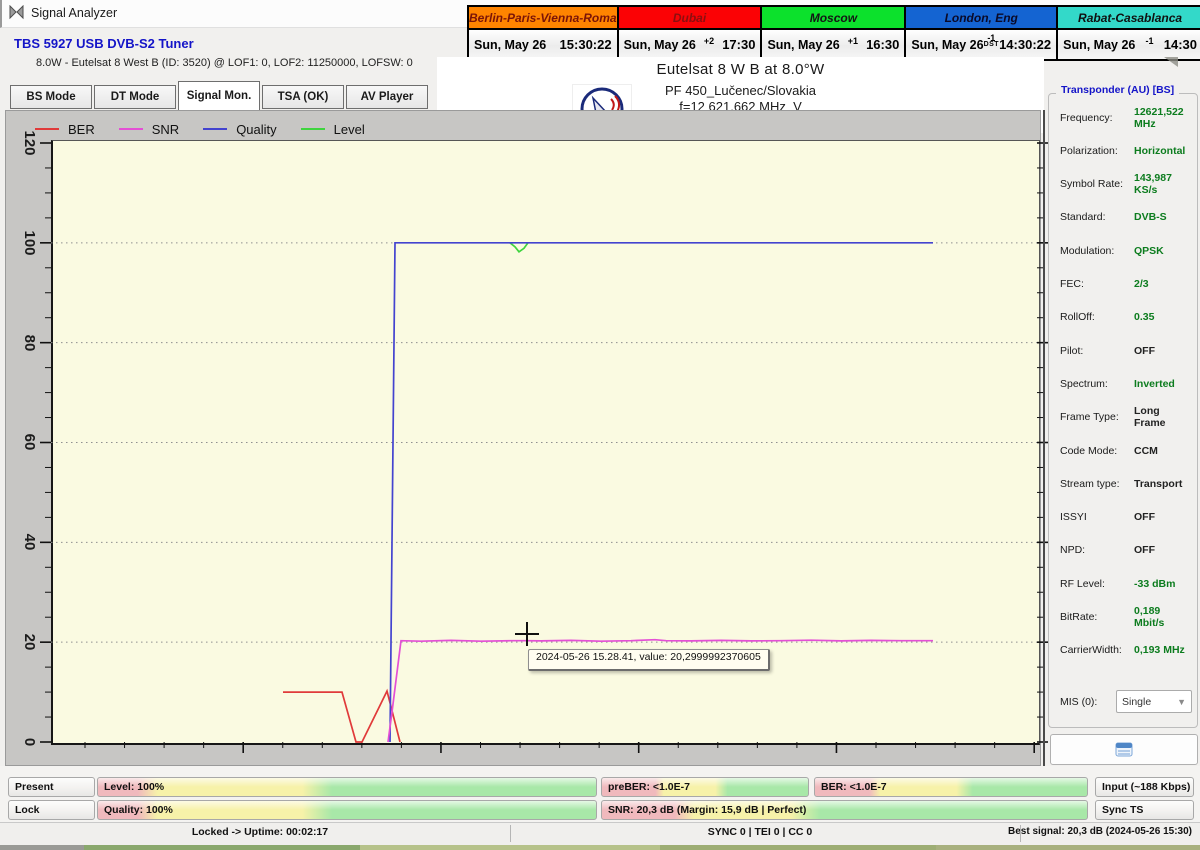 The width and height of the screenshot is (1200, 850). Describe the element at coordinates (387, 97) in the screenshot. I see `tab-av-player: AV Player` at that location.